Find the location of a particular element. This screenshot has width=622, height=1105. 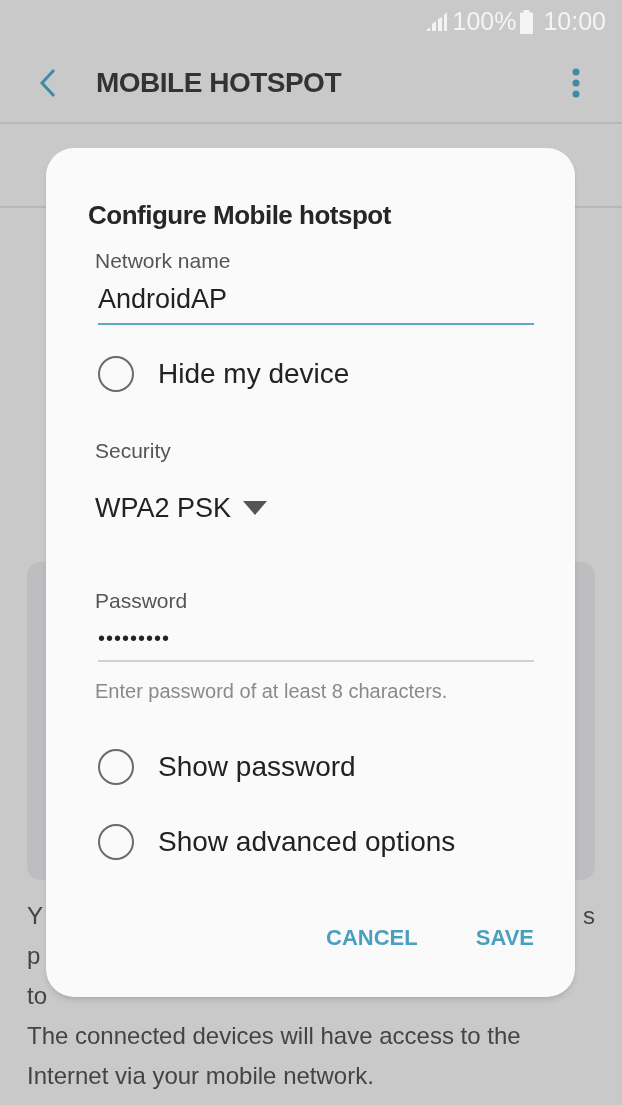

description-text: Y is located at coordinates (35, 916).